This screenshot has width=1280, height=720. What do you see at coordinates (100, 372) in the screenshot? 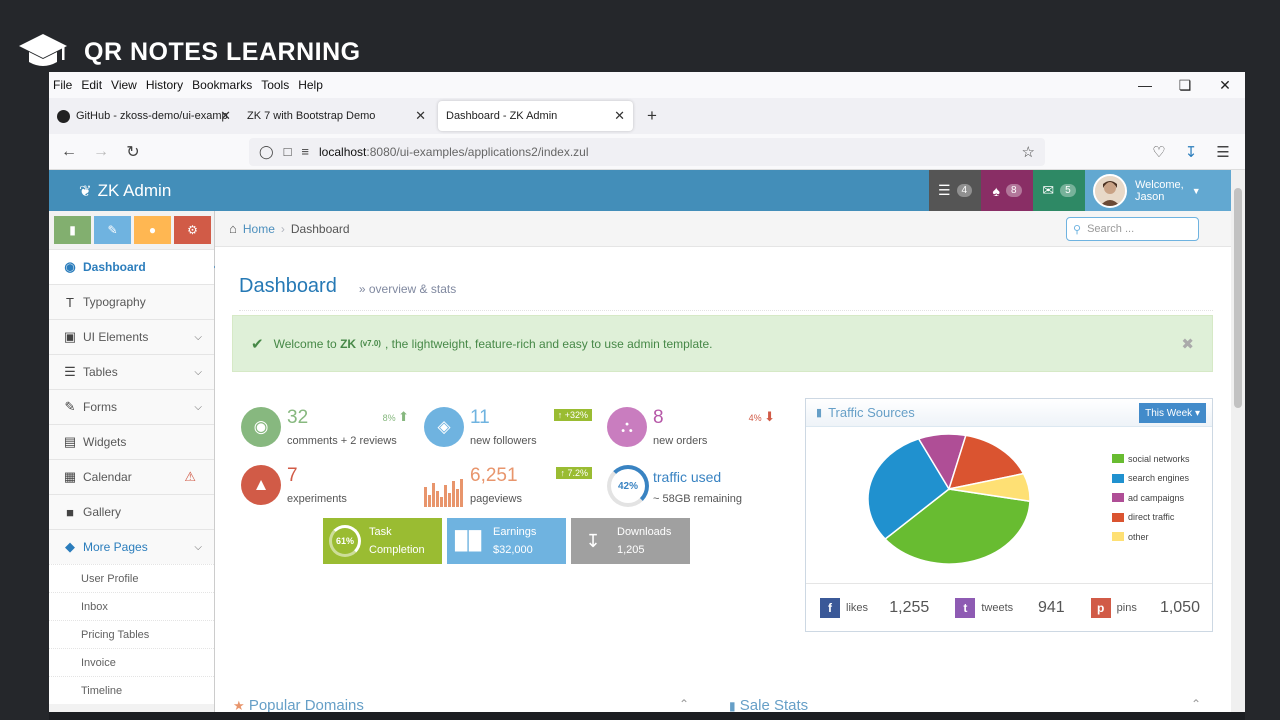
I see `sidebar-item-label: Tables` at bounding box center [100, 372].